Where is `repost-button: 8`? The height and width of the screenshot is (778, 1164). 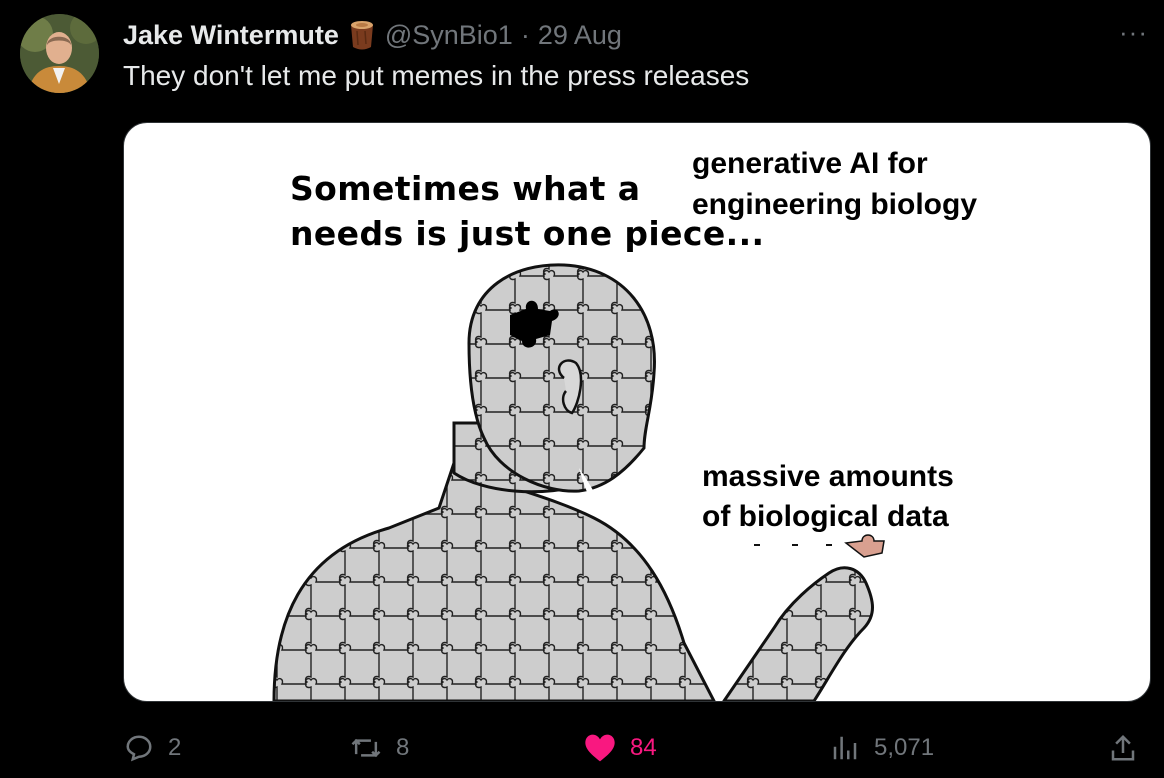 repost-button: 8 is located at coordinates (379, 748).